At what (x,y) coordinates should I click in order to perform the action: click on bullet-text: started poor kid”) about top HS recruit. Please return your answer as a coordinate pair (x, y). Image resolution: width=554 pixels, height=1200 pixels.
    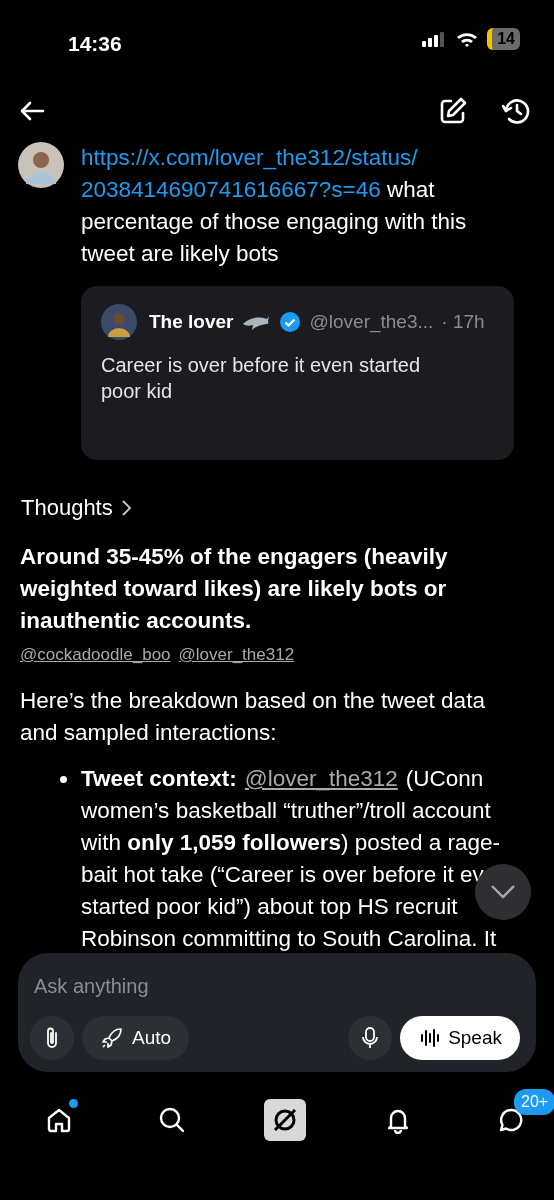
    Looking at the image, I should click on (269, 906).